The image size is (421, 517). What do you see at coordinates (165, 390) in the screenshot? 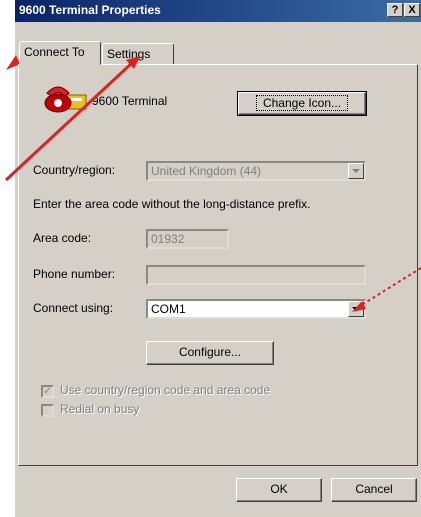
I see `use-codes-label: Use country/region code and area code` at bounding box center [165, 390].